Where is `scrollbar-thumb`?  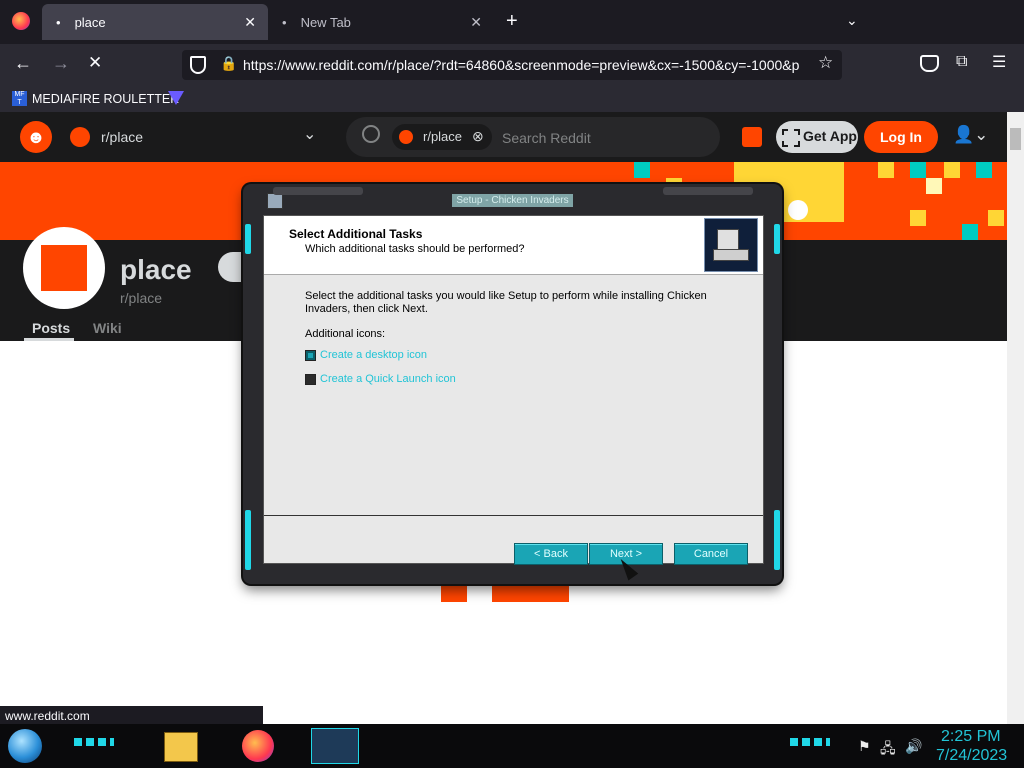
scrollbar-thumb is located at coordinates (1015, 139).